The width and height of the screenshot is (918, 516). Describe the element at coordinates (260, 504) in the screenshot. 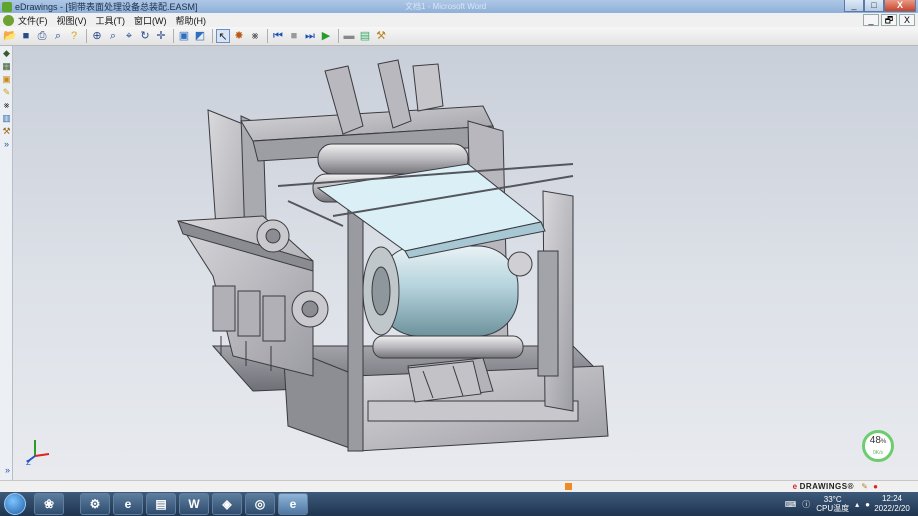

I see `chrome-button: ◎` at that location.